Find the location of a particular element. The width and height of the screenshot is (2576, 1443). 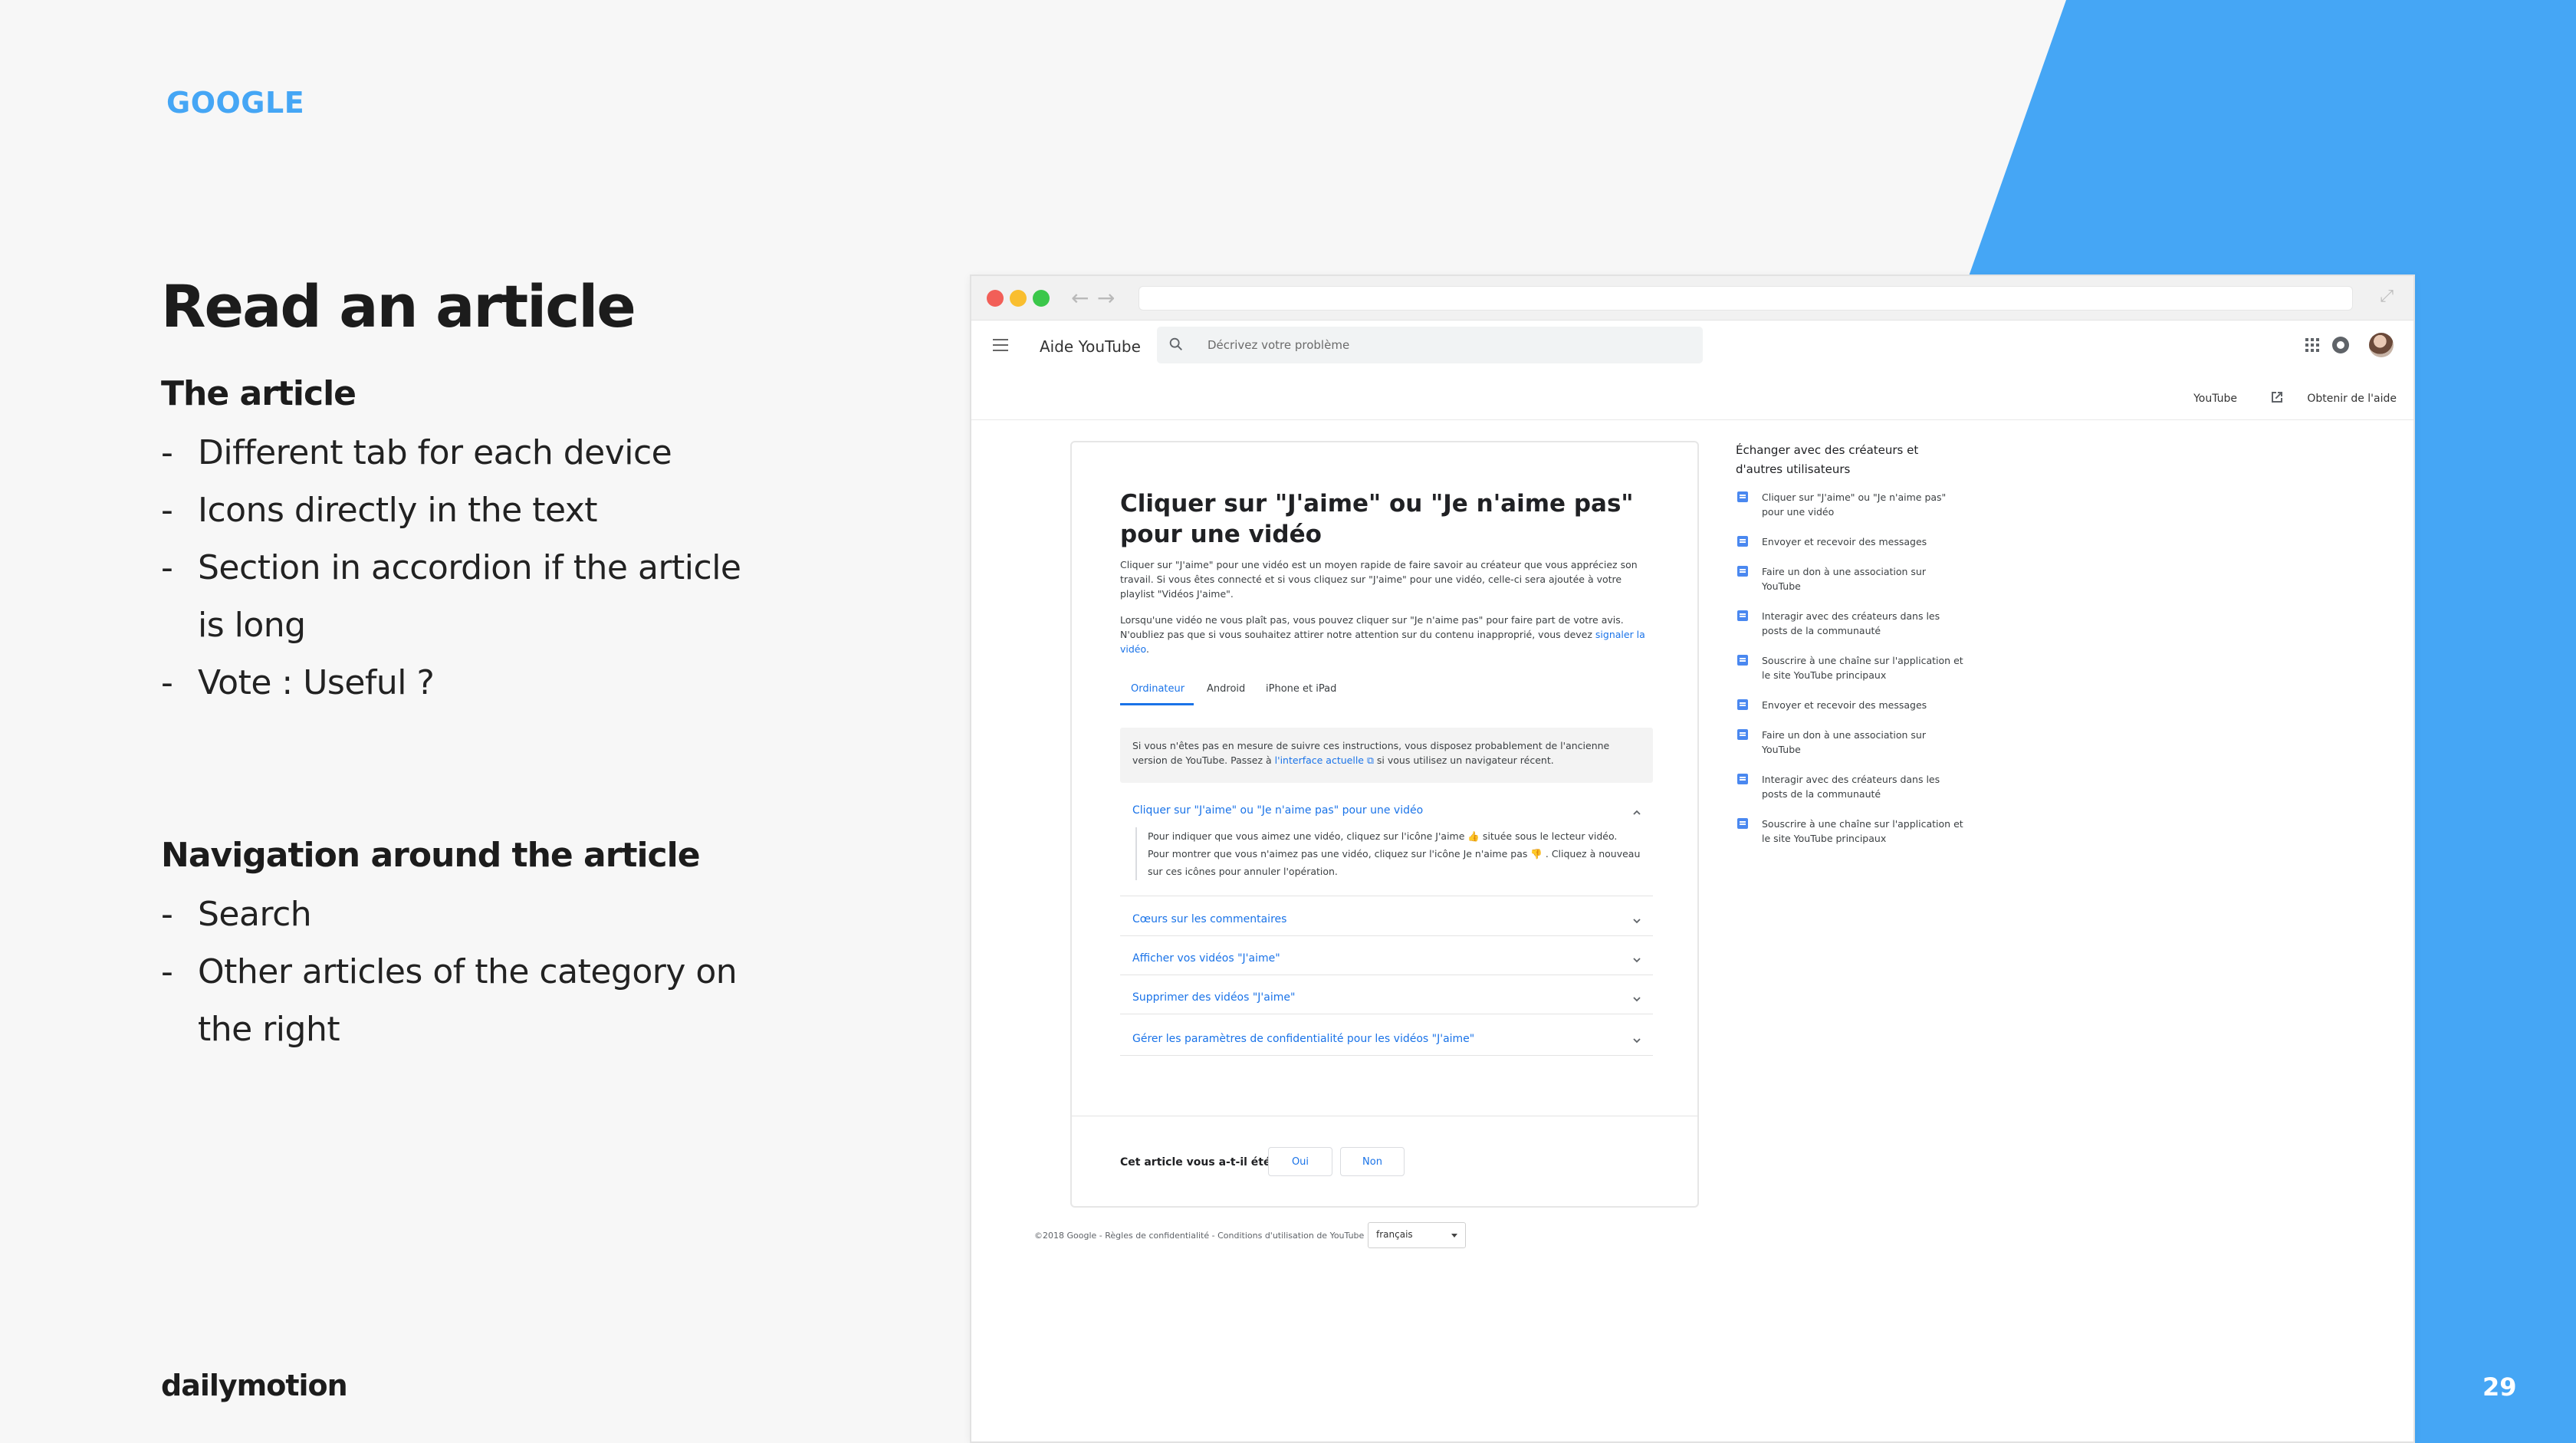

app-title: Aide YouTube is located at coordinates (1090, 346).